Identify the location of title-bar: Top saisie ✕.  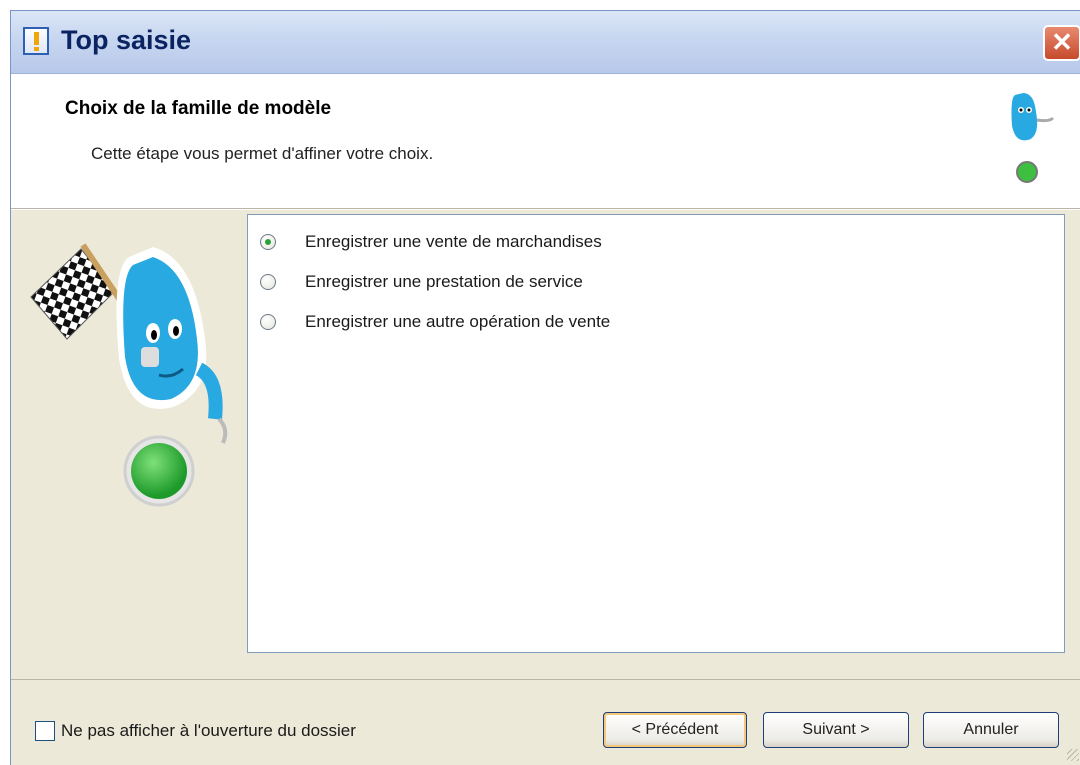
(545, 42).